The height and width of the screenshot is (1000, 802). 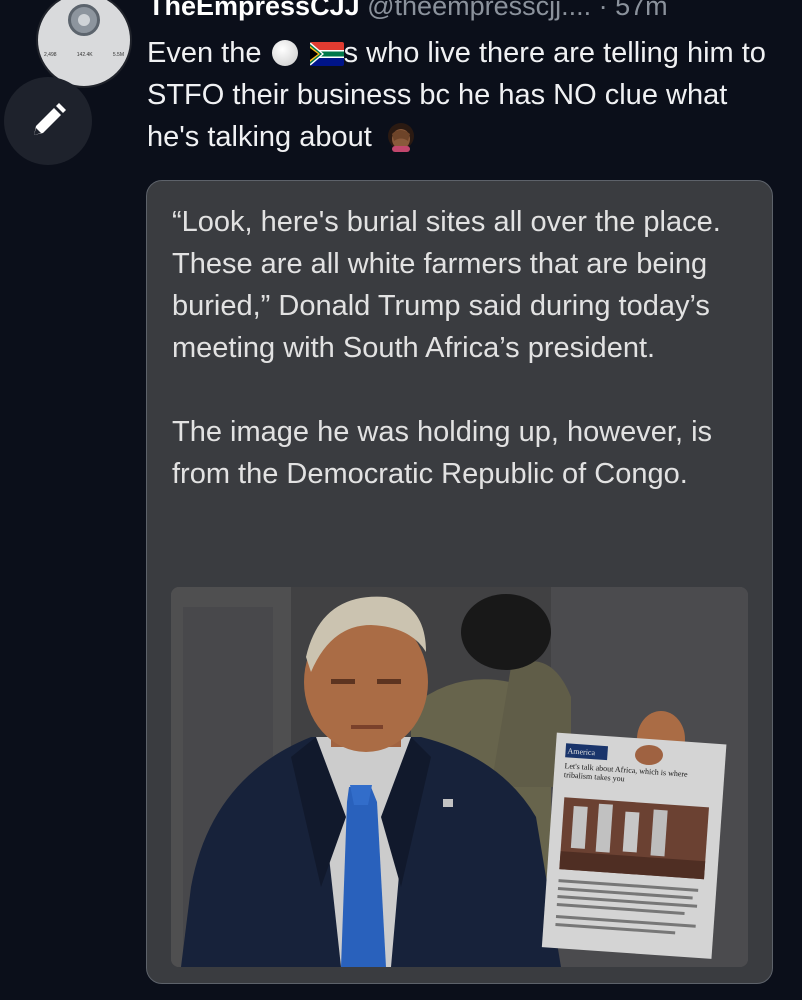 What do you see at coordinates (326, 54) in the screenshot?
I see `south-africa-flag-emoji` at bounding box center [326, 54].